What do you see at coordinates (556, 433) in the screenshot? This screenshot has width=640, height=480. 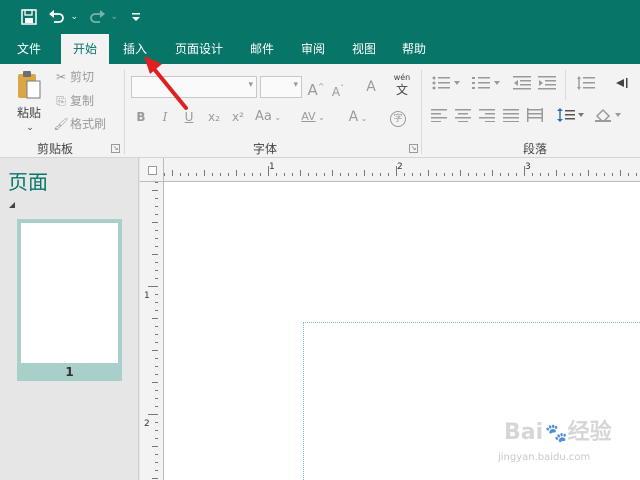 I see `paw-icon: 🐾` at bounding box center [556, 433].